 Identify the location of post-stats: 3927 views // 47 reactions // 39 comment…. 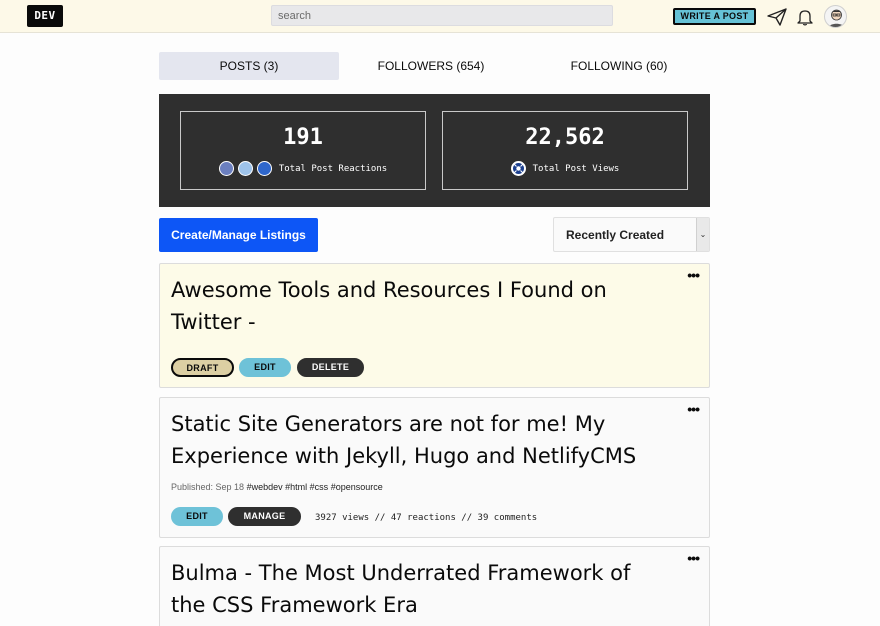
(426, 518).